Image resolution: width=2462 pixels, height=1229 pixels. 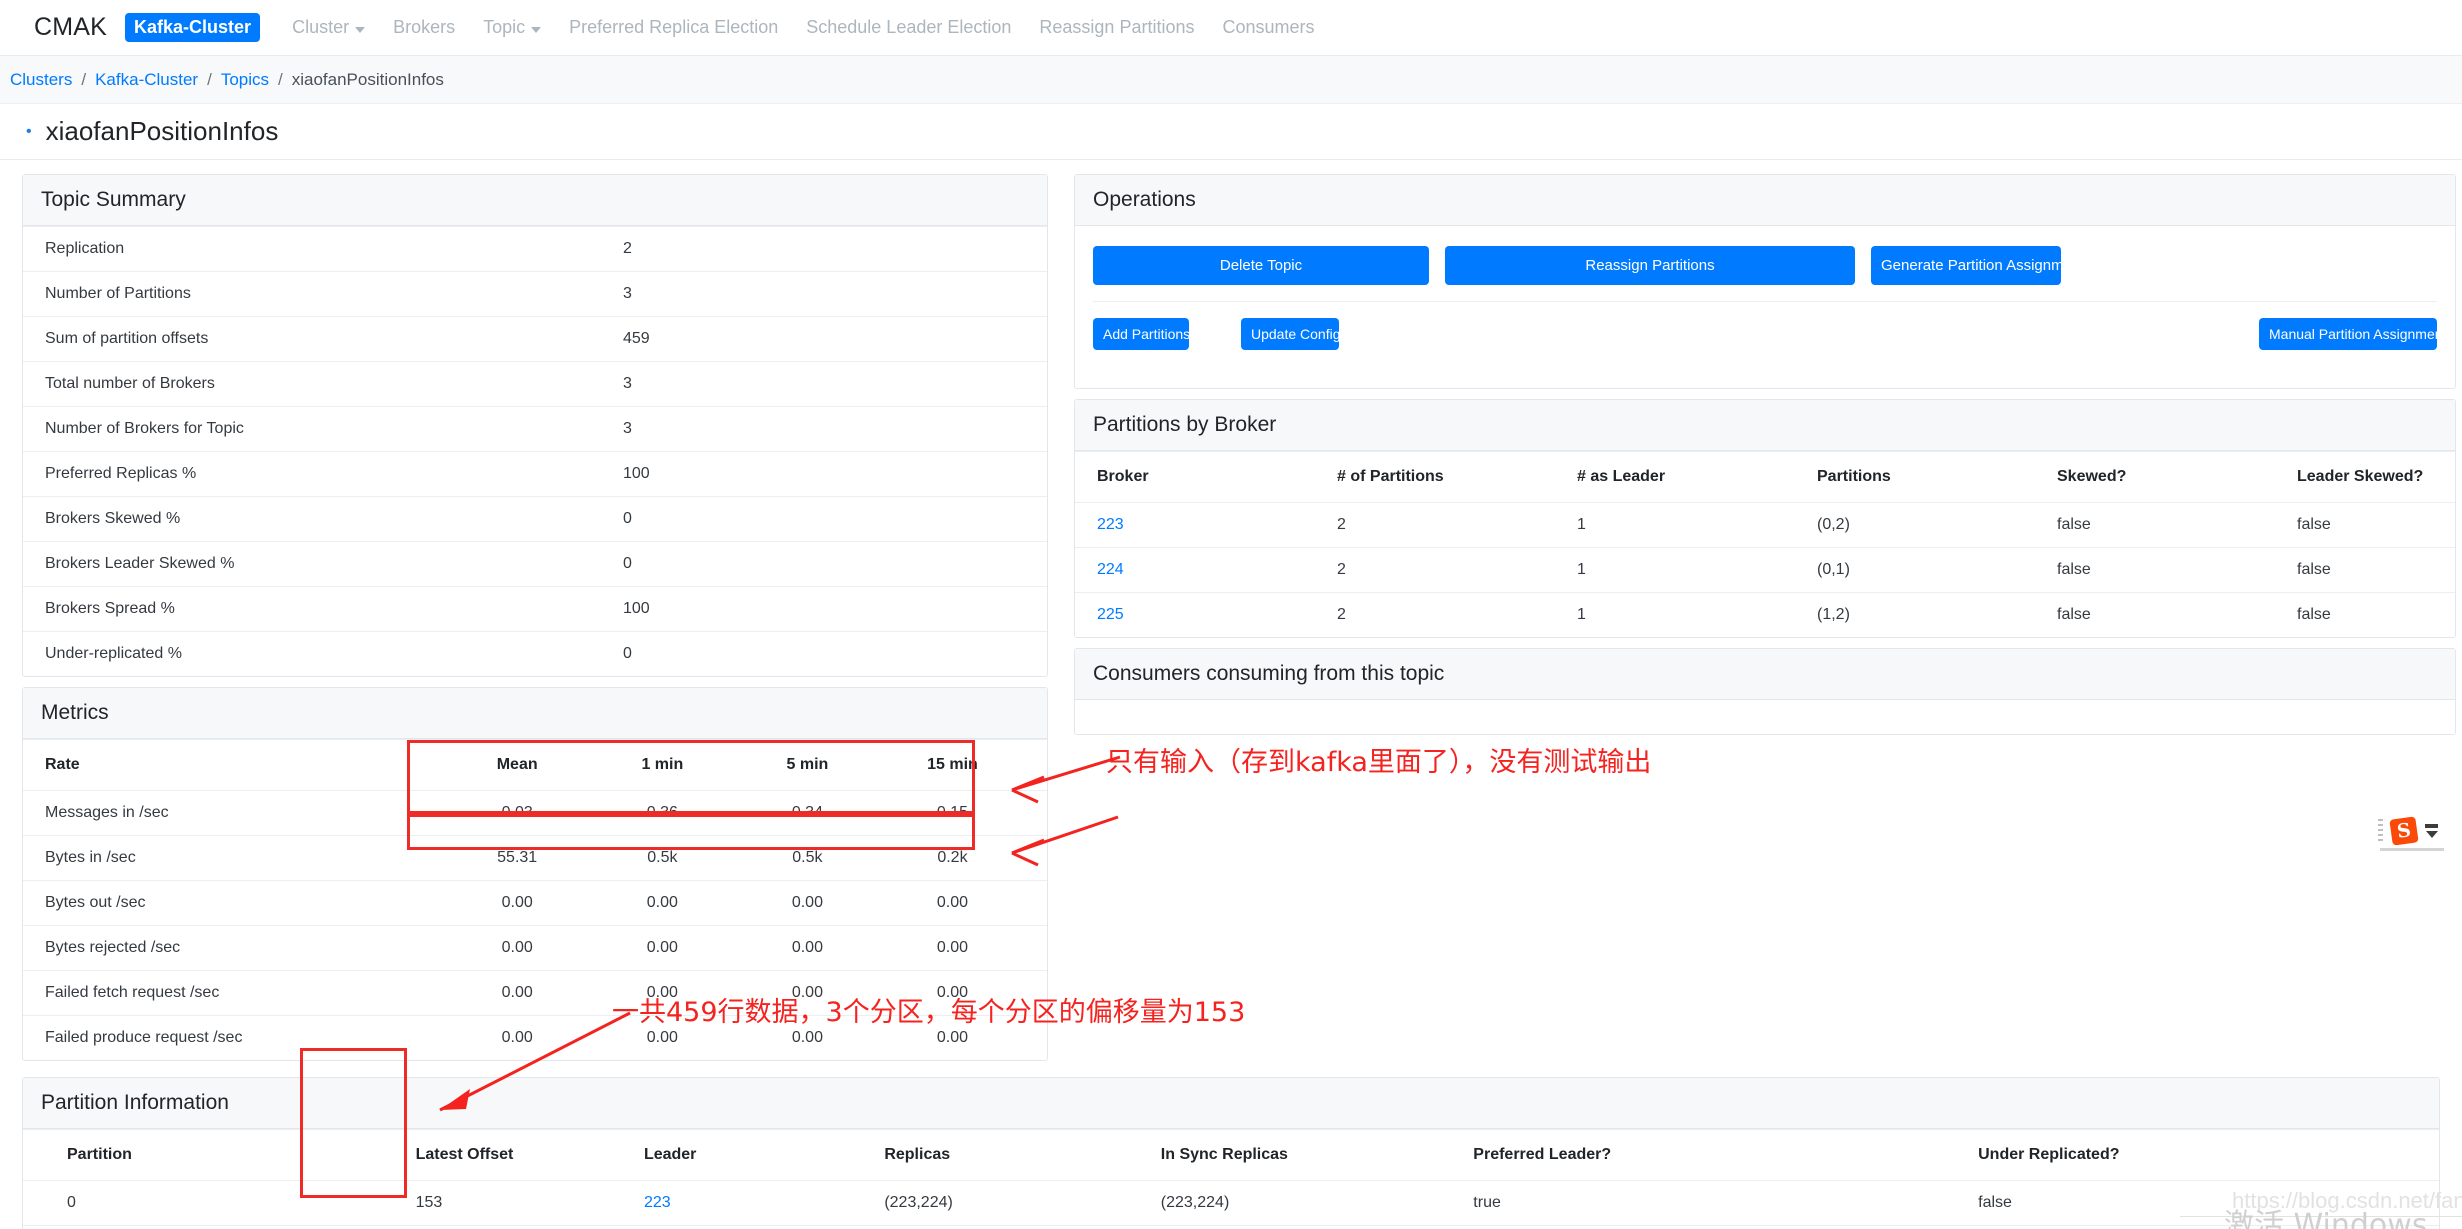 What do you see at coordinates (945, 519) in the screenshot?
I see `summary-spacer` at bounding box center [945, 519].